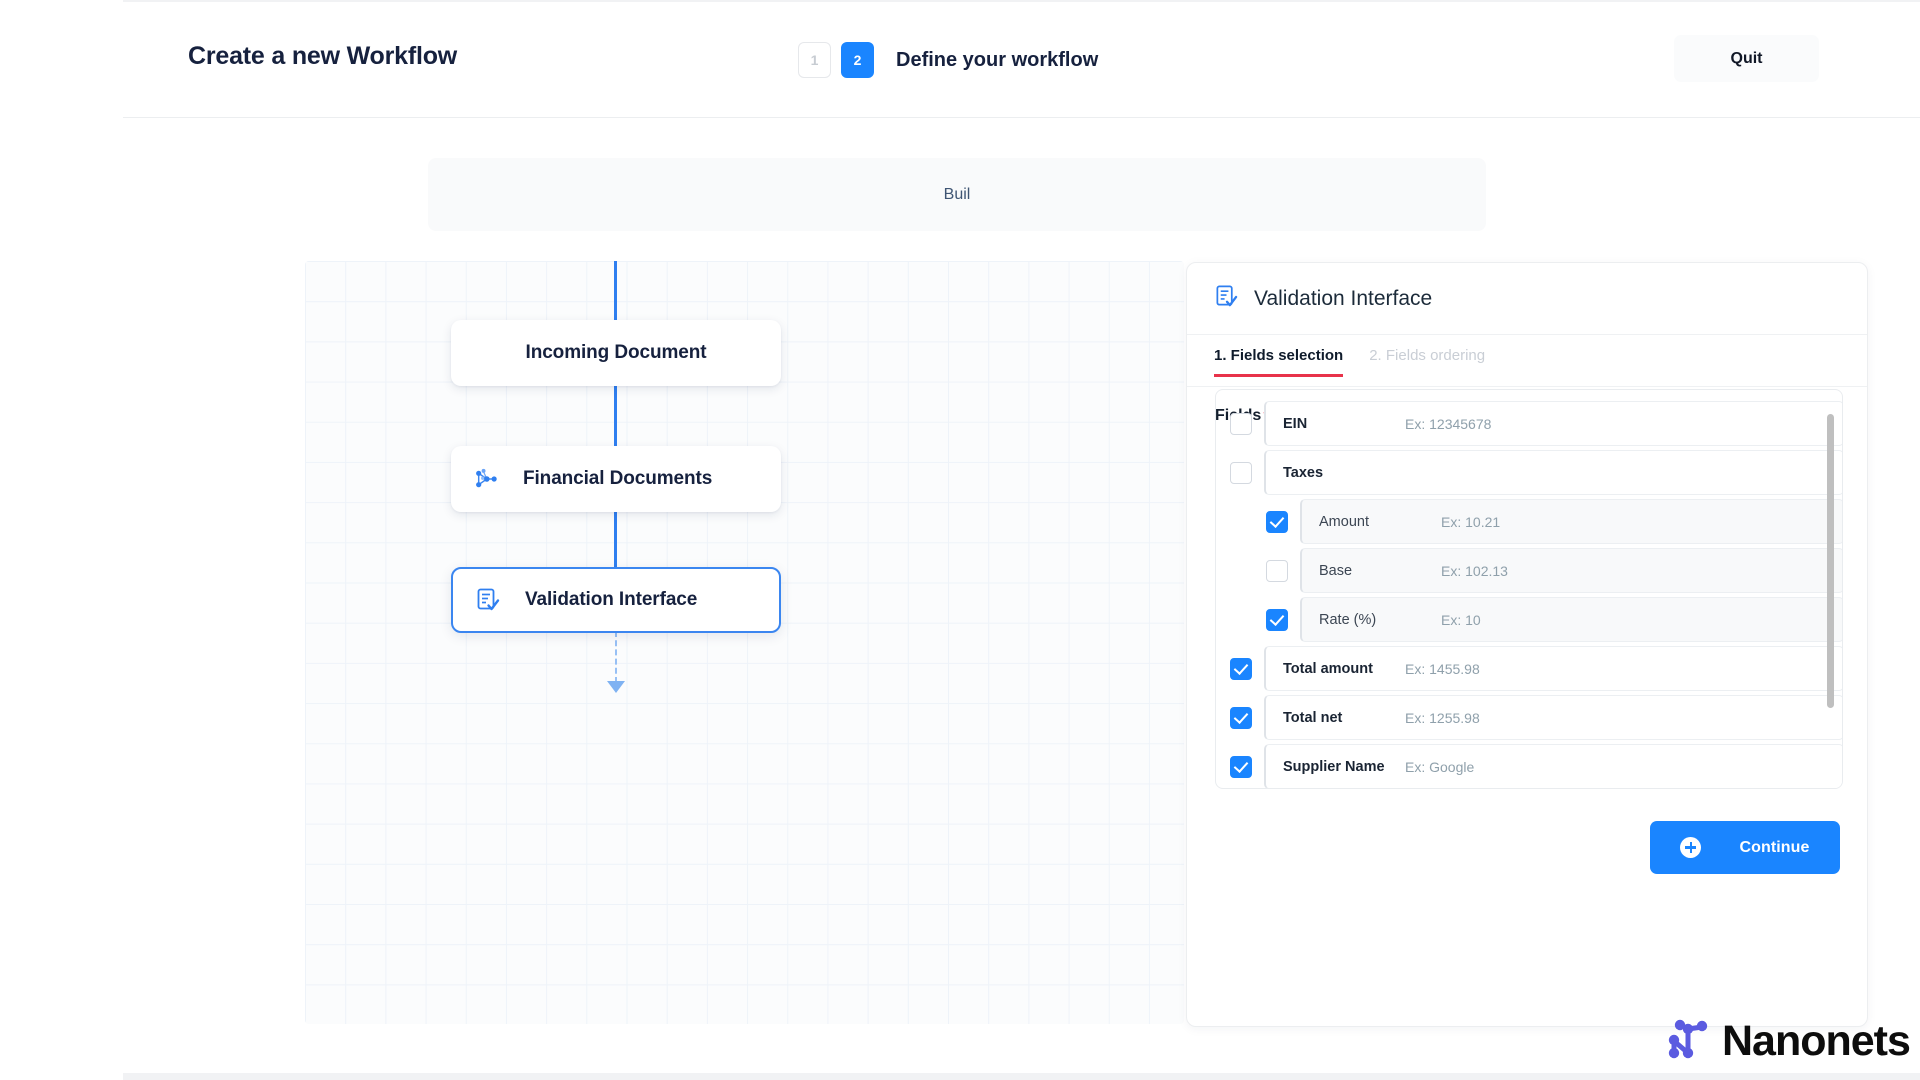 Image resolution: width=1920 pixels, height=1080 pixels. I want to click on step-chip-2: 2, so click(857, 60).